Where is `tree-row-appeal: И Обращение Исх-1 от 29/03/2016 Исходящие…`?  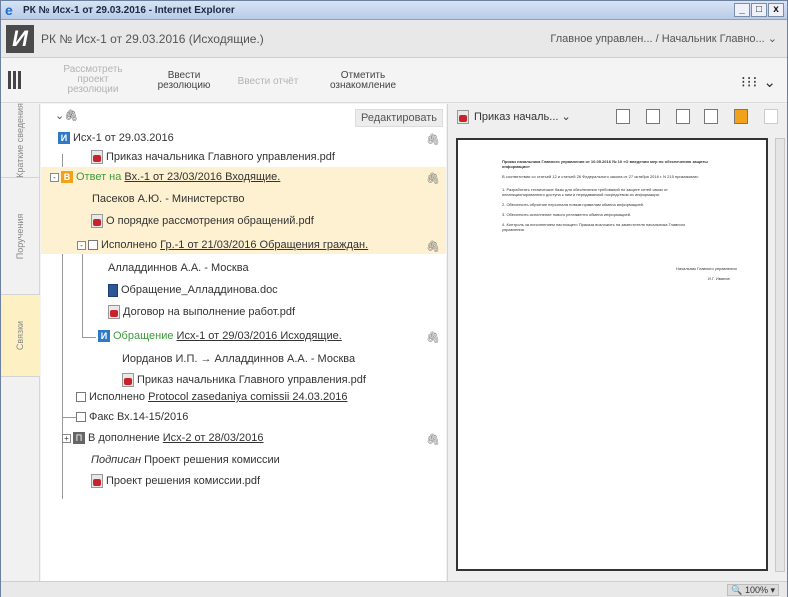
tree-row-appeal: И Обращение Исх-1 от 29/03/2016 Исходящие… is located at coordinates (220, 336).